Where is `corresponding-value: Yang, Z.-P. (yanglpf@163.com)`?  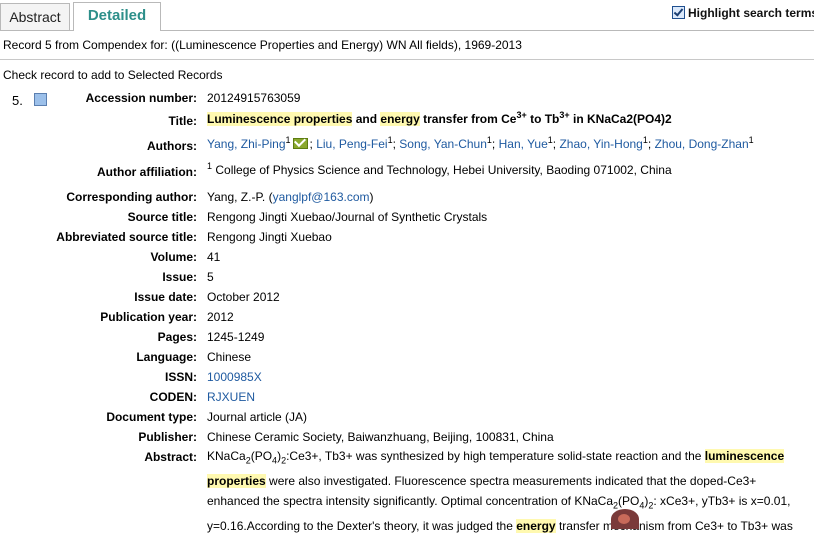
corresponding-value: Yang, Z.-P. (yanglpf@163.com) is located at coordinates (290, 197).